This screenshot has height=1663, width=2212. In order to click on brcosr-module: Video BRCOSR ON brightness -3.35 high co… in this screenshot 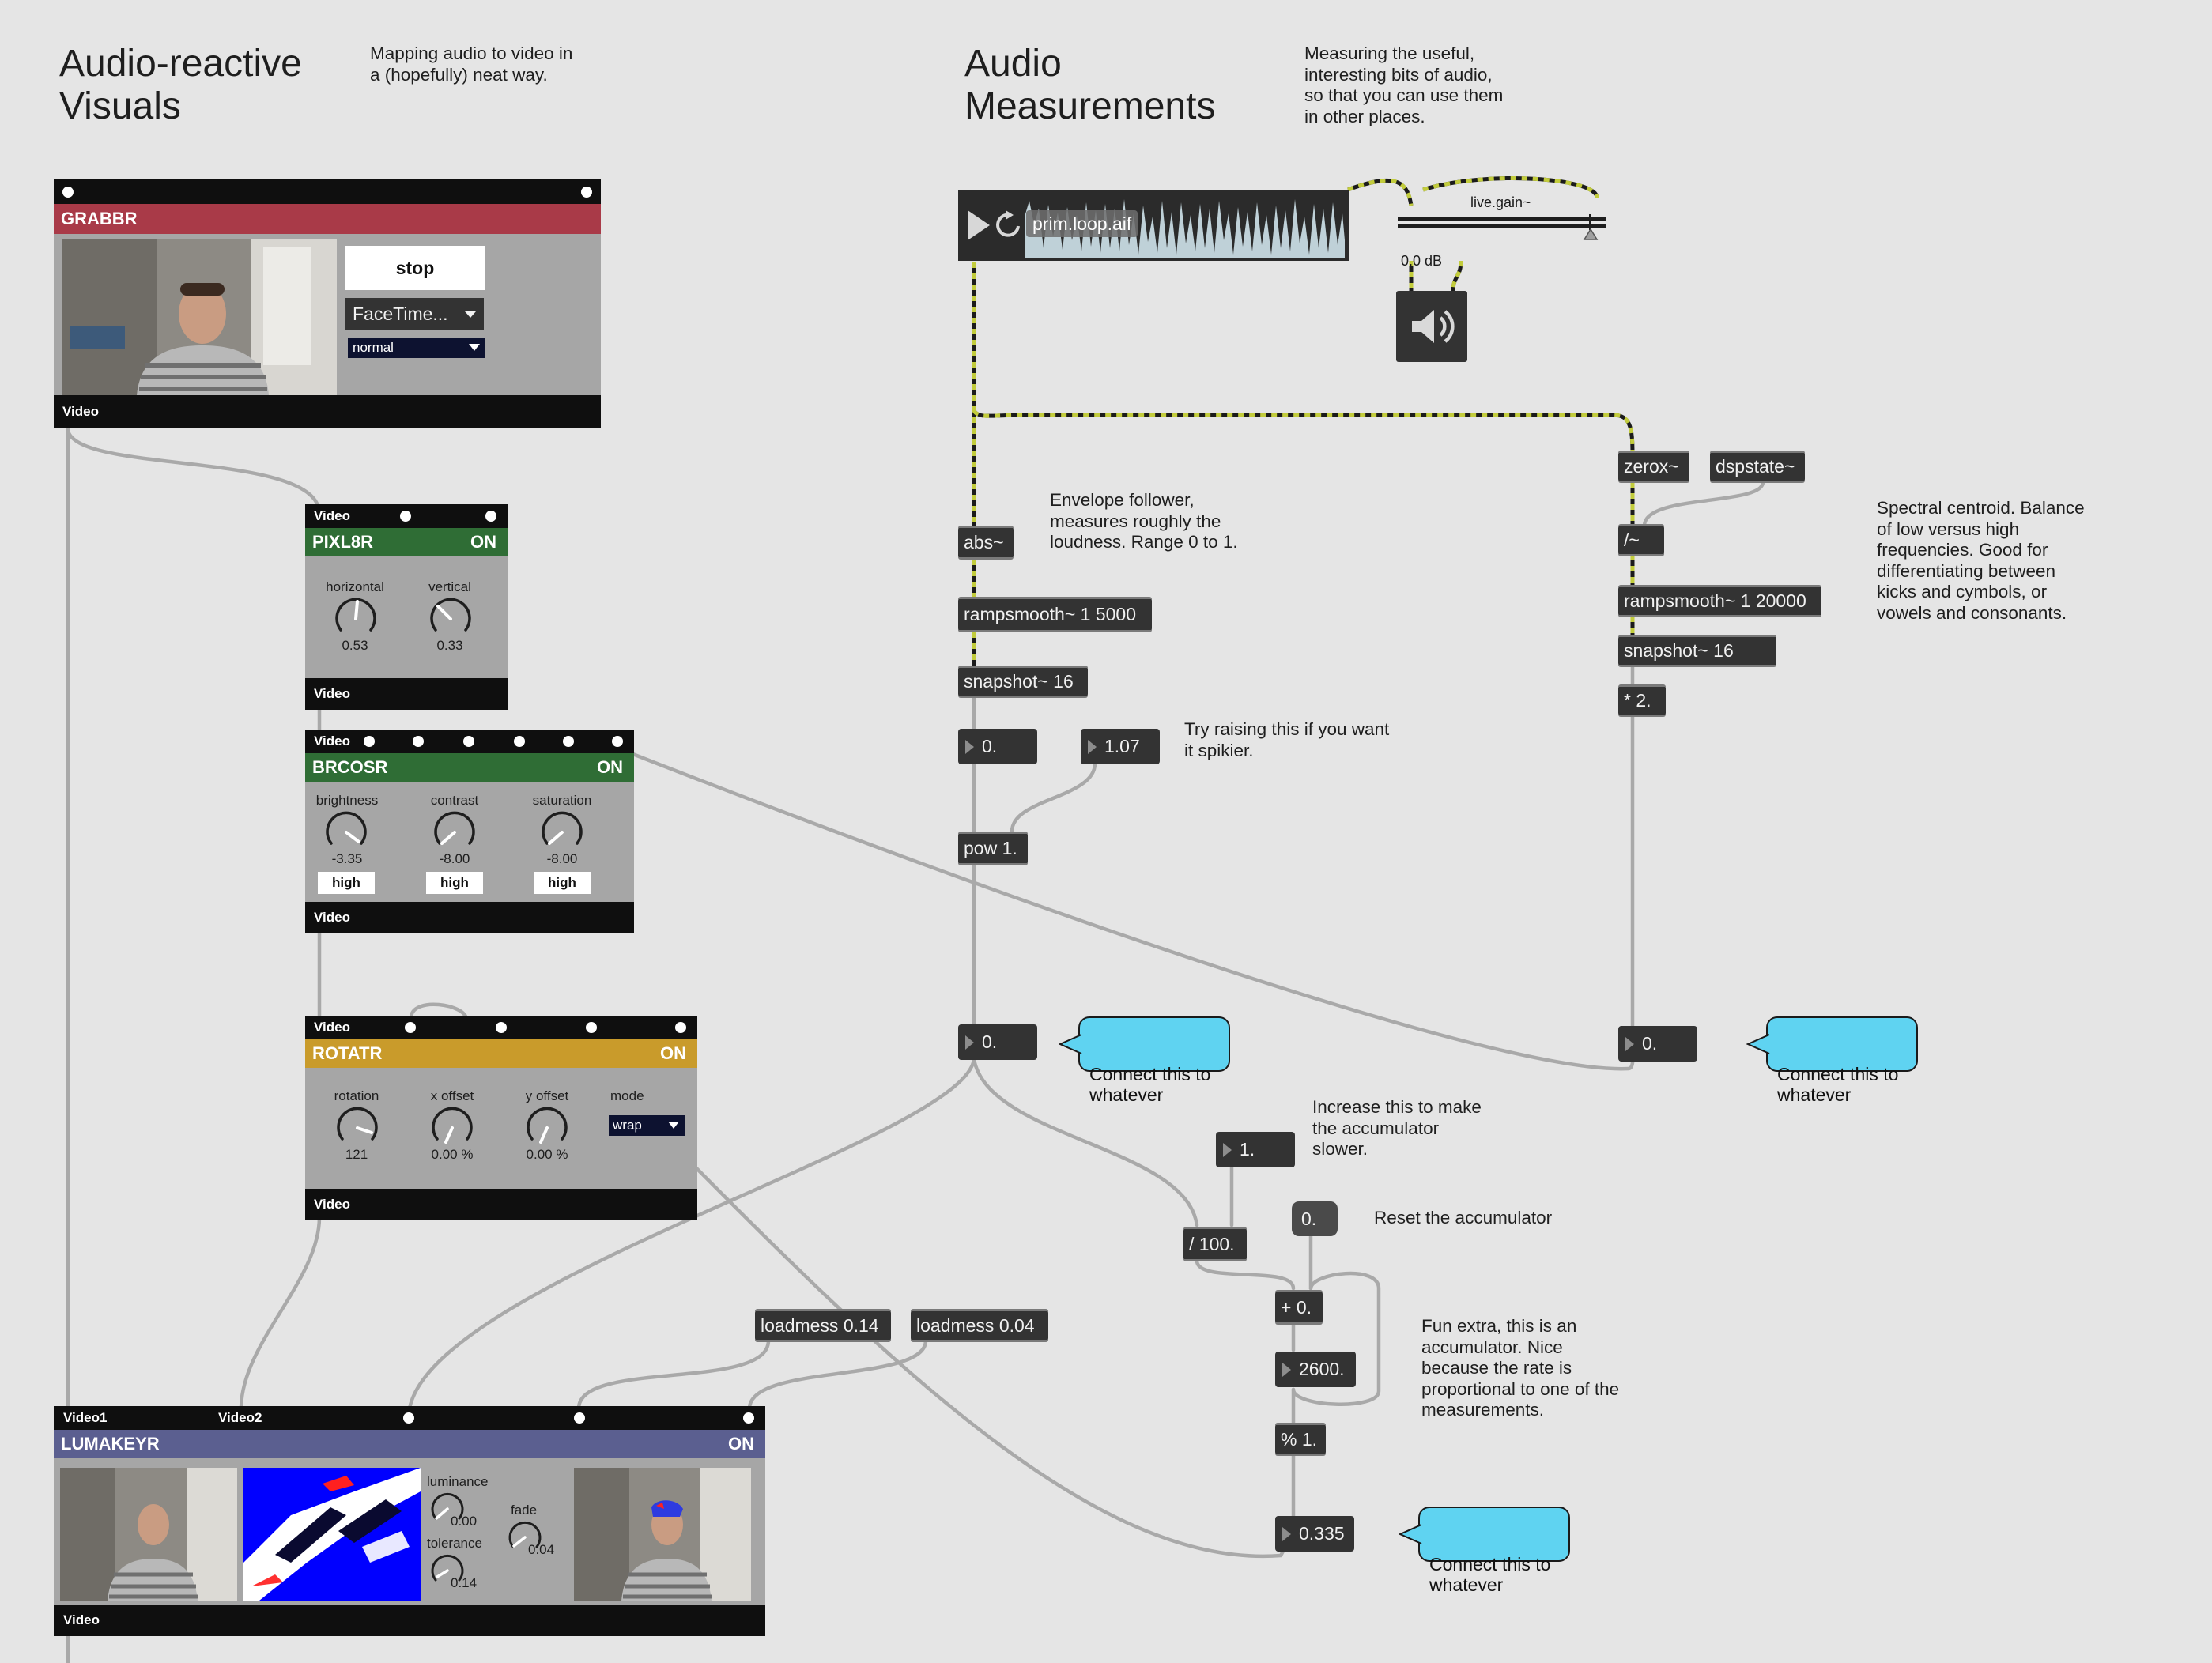, I will do `click(469, 831)`.